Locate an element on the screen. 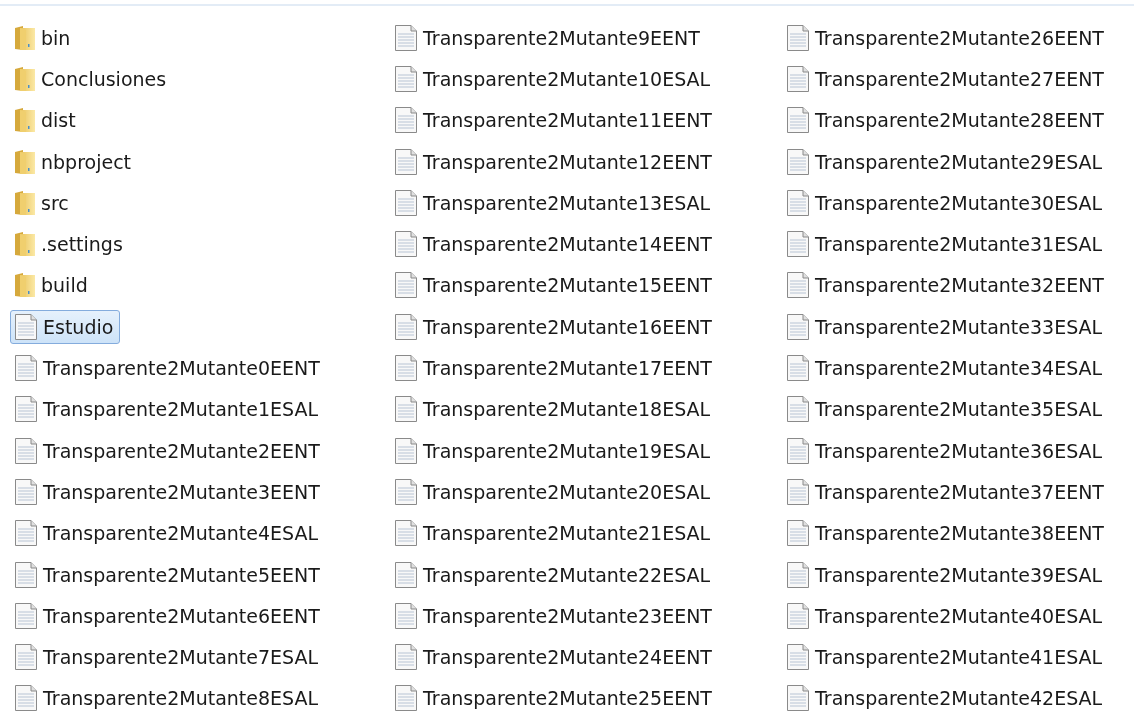 The image size is (1134, 727). file-list-item: Transparente2Mutante35ESAL is located at coordinates (946, 409).